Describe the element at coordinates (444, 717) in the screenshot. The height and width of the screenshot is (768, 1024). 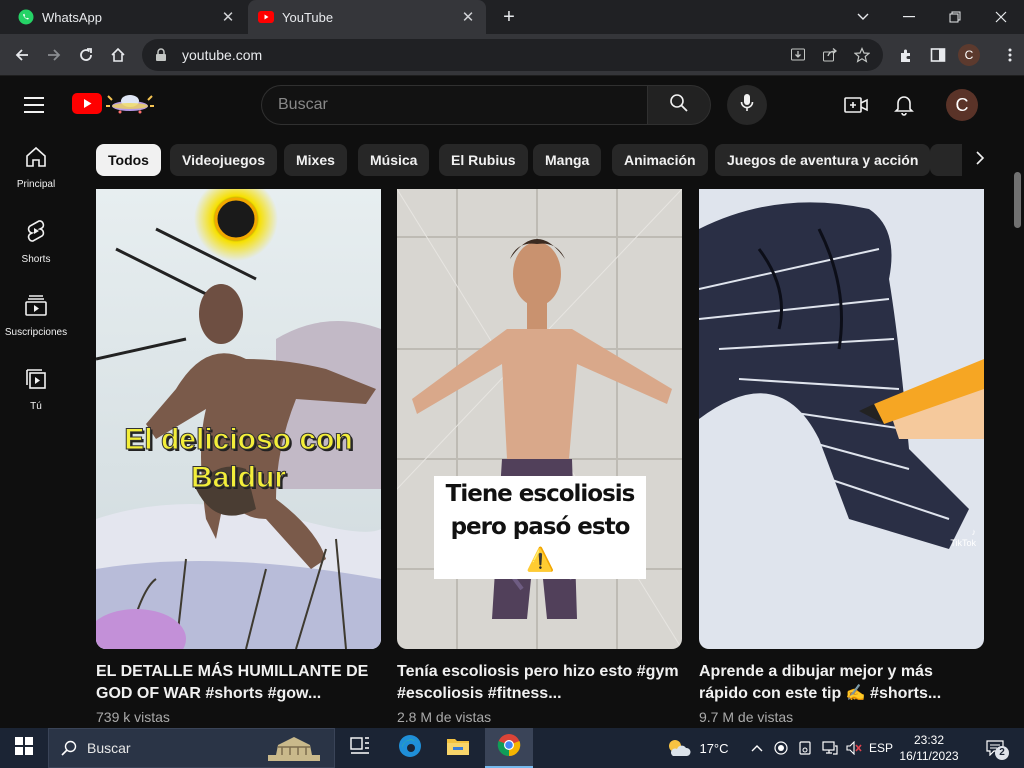
I see `video-views: 2.8 M de vistas` at that location.